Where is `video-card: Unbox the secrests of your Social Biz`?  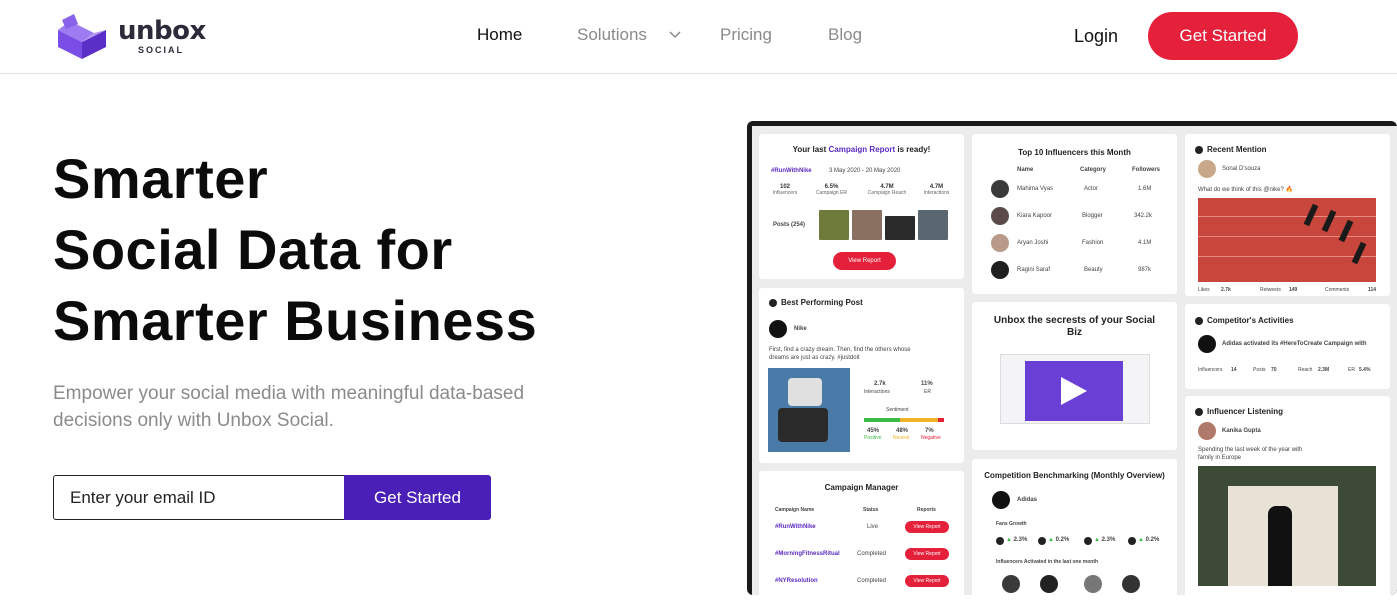
video-card: Unbox the secrests of your Social Biz is located at coordinates (1074, 376).